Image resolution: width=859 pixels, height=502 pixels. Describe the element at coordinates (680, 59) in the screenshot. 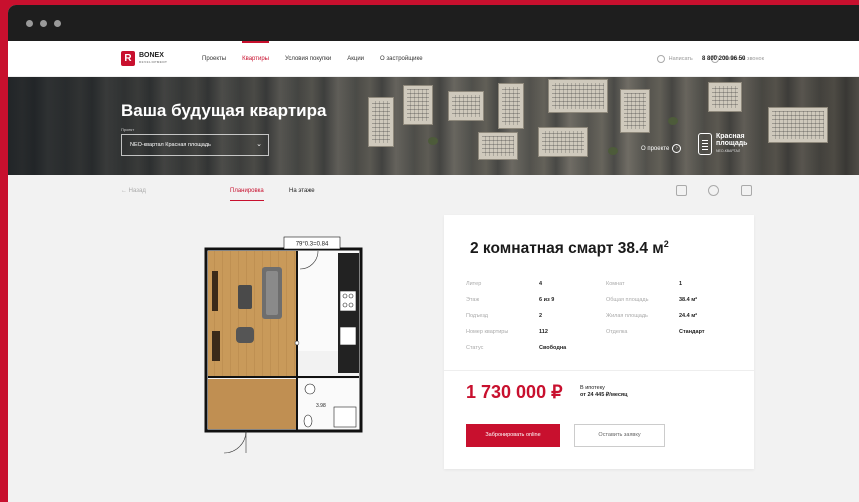

I see `write-link-label: Написать` at that location.